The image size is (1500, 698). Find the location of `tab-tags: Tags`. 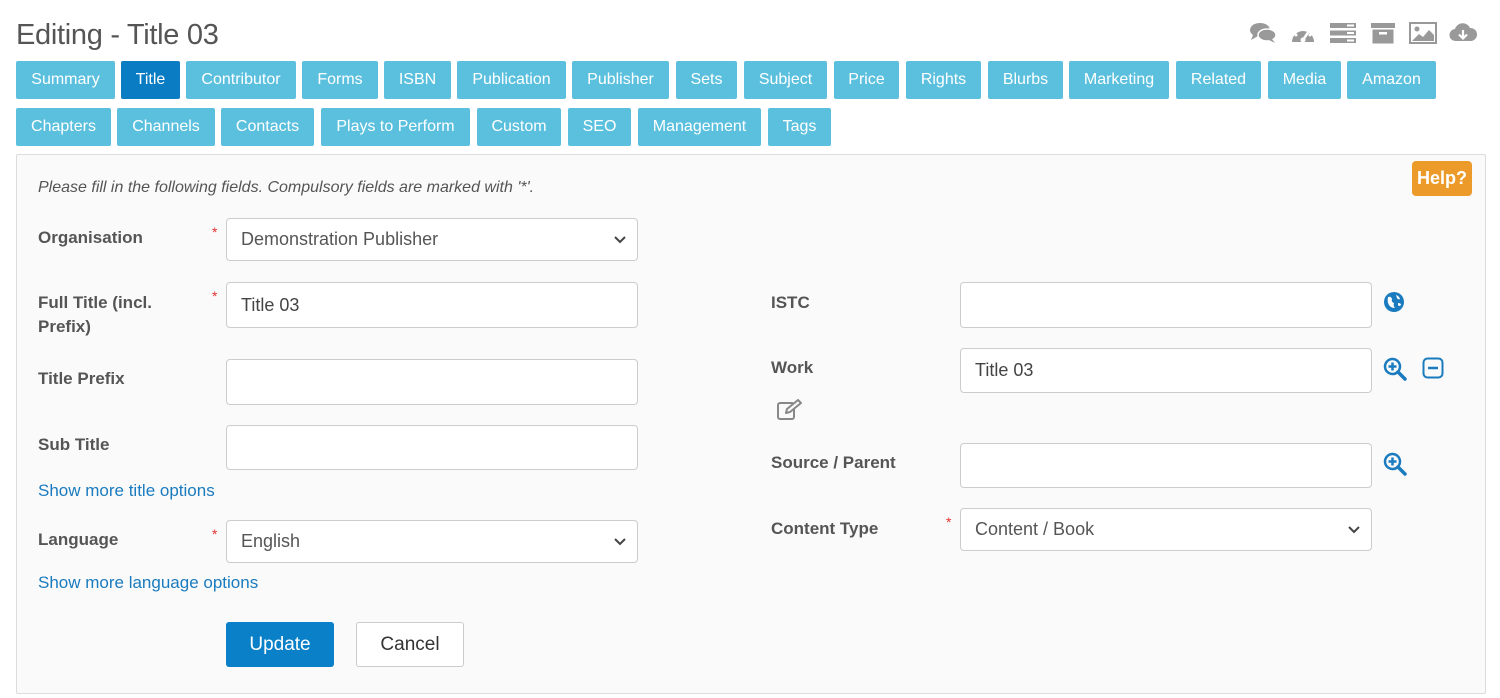

tab-tags: Tags is located at coordinates (799, 127).